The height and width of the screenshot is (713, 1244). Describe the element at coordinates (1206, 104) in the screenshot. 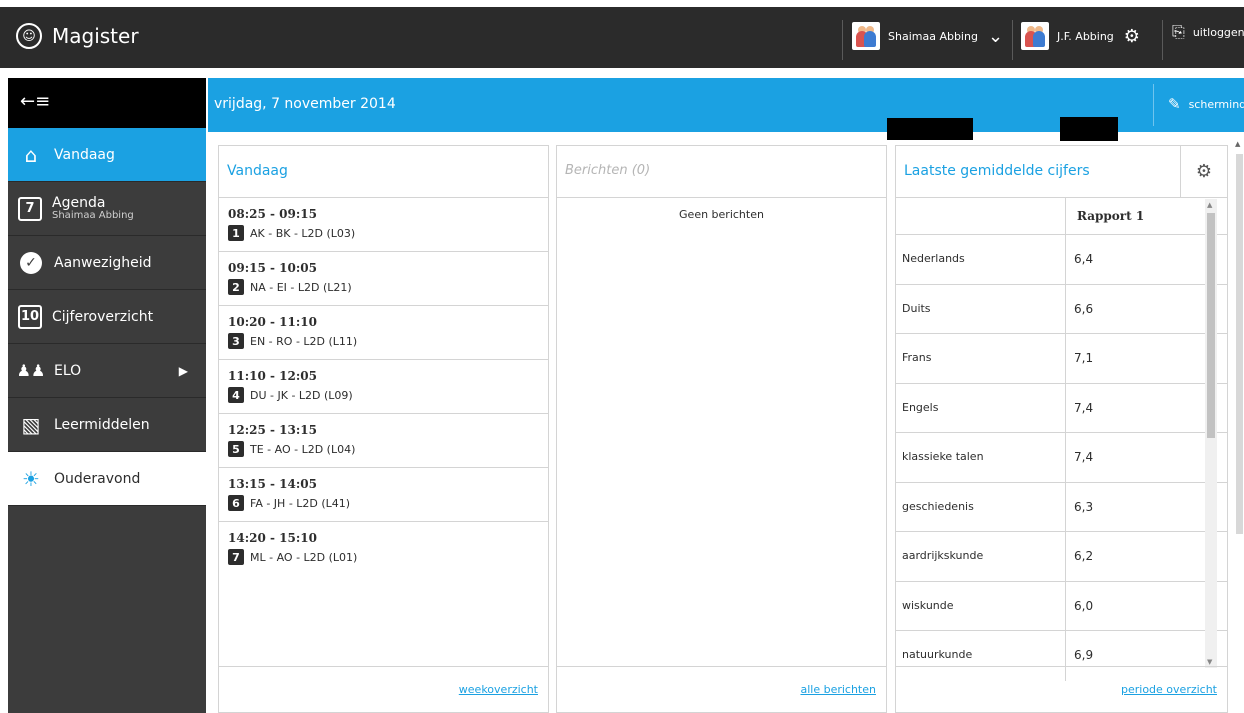

I see `layout-button: ✎ schermindeling` at that location.